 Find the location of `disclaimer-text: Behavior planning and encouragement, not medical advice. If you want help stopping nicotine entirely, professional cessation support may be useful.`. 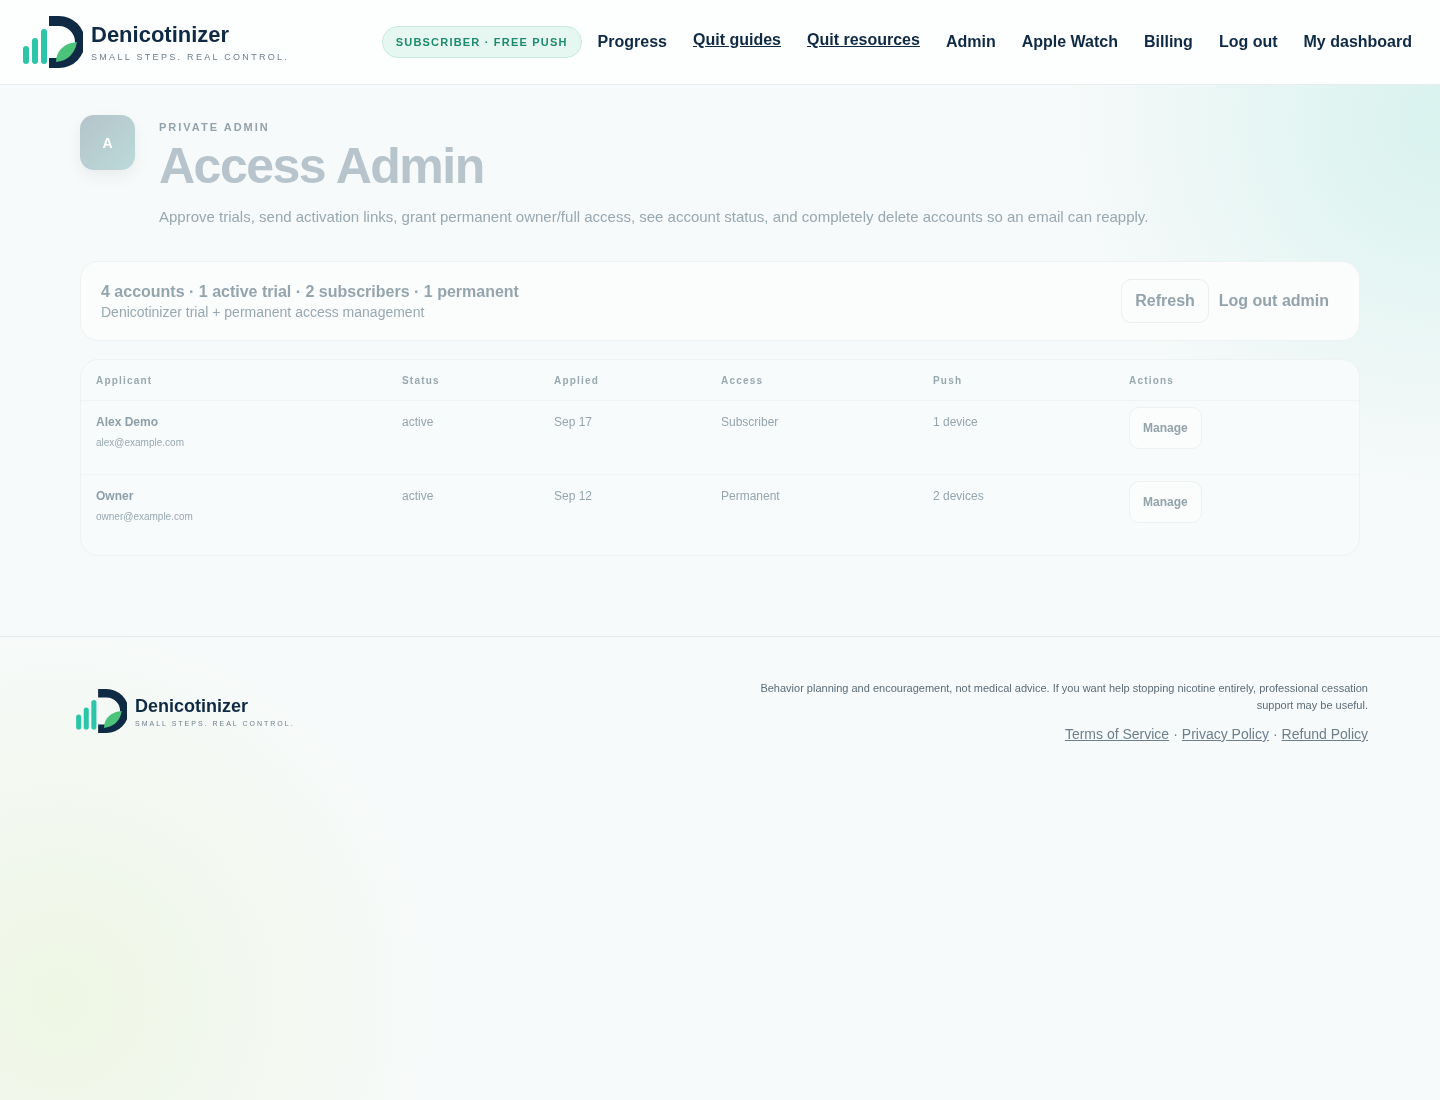

disclaimer-text: Behavior planning and encouragement, not medical advice. If you want help stopping nicotine entirely, professional cessation support may be useful. is located at coordinates (1063, 697).